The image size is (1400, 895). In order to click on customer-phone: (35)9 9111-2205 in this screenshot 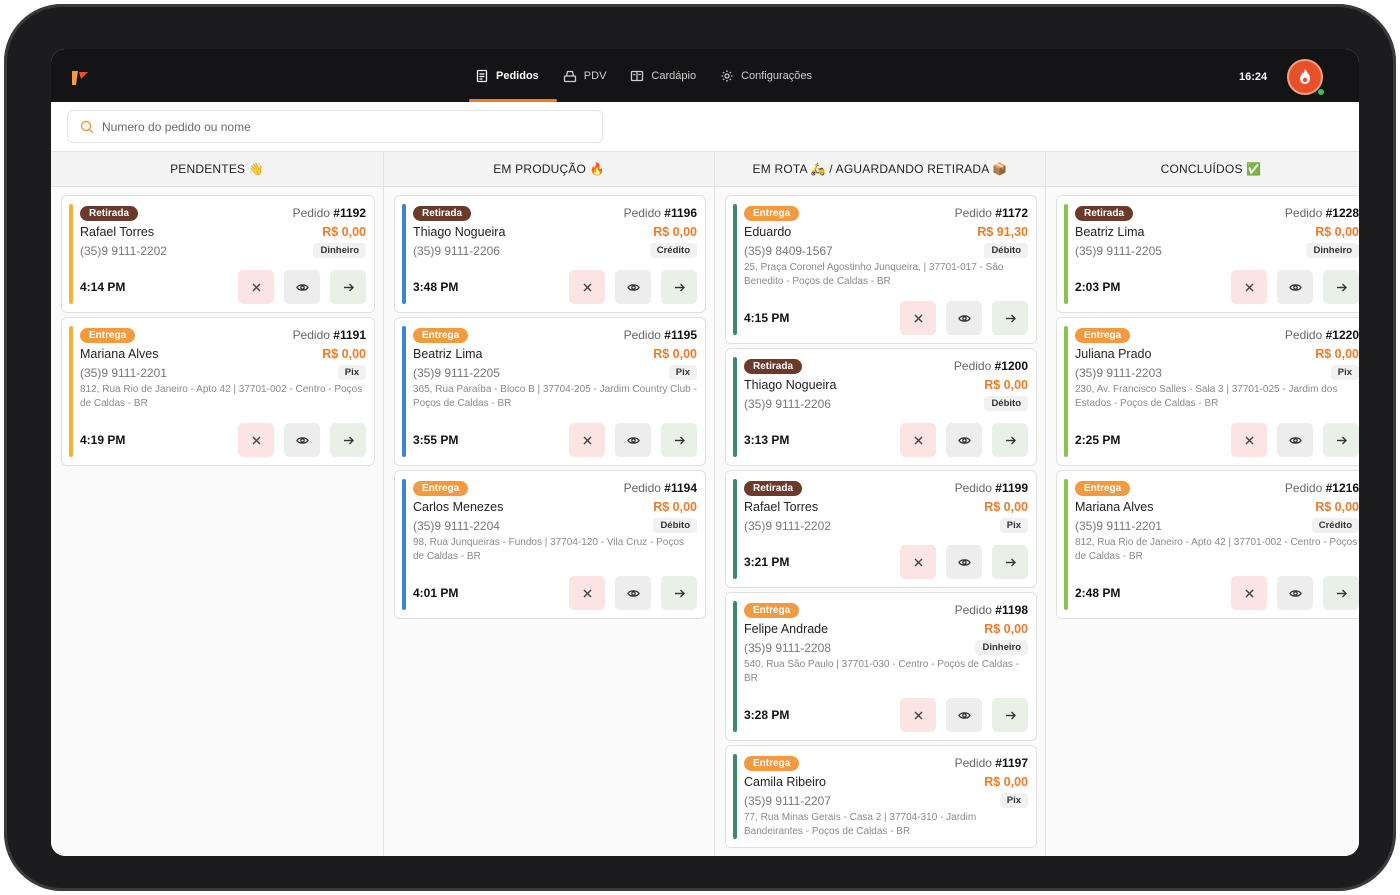, I will do `click(456, 372)`.